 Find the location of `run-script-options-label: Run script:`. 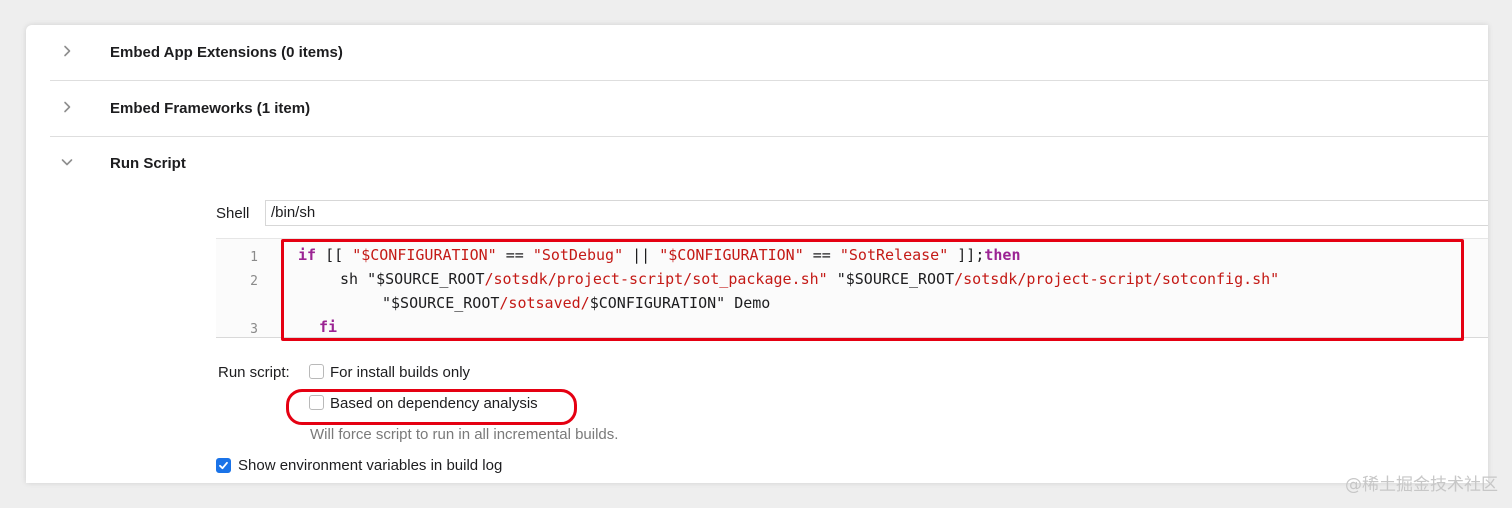

run-script-options-label: Run script: is located at coordinates (254, 372).